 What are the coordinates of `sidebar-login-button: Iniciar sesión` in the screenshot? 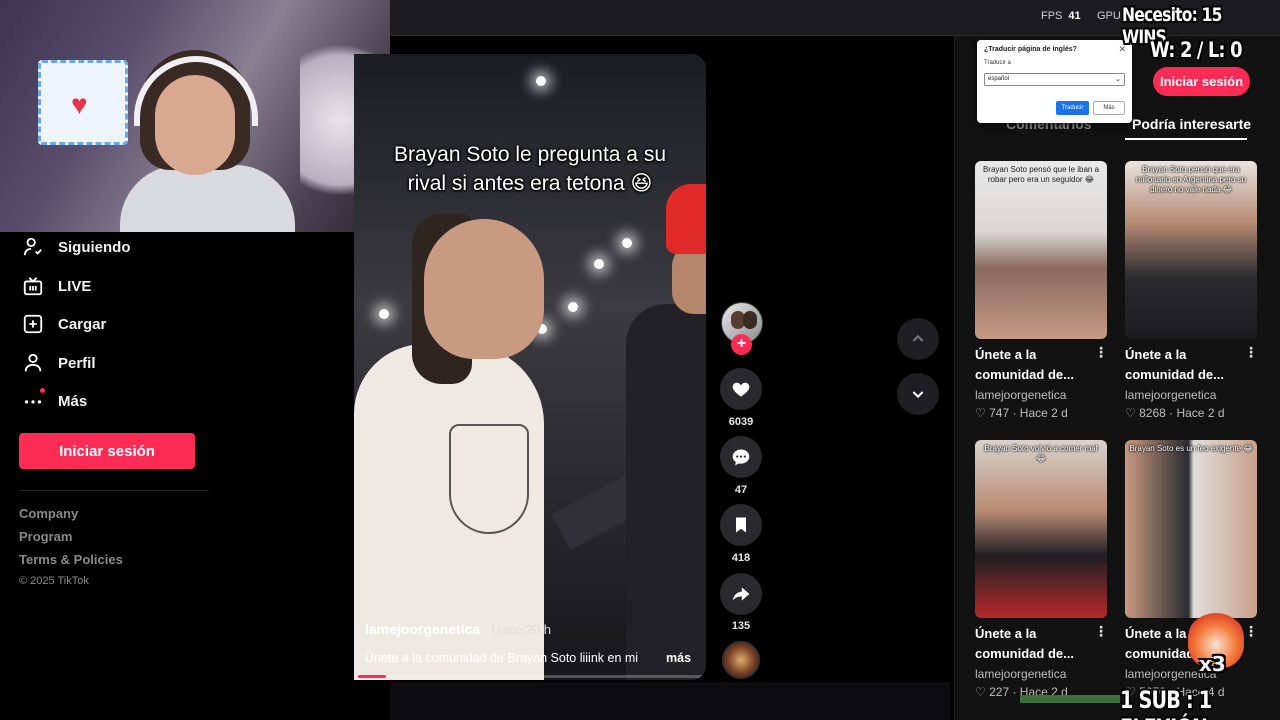 It's located at (107, 451).